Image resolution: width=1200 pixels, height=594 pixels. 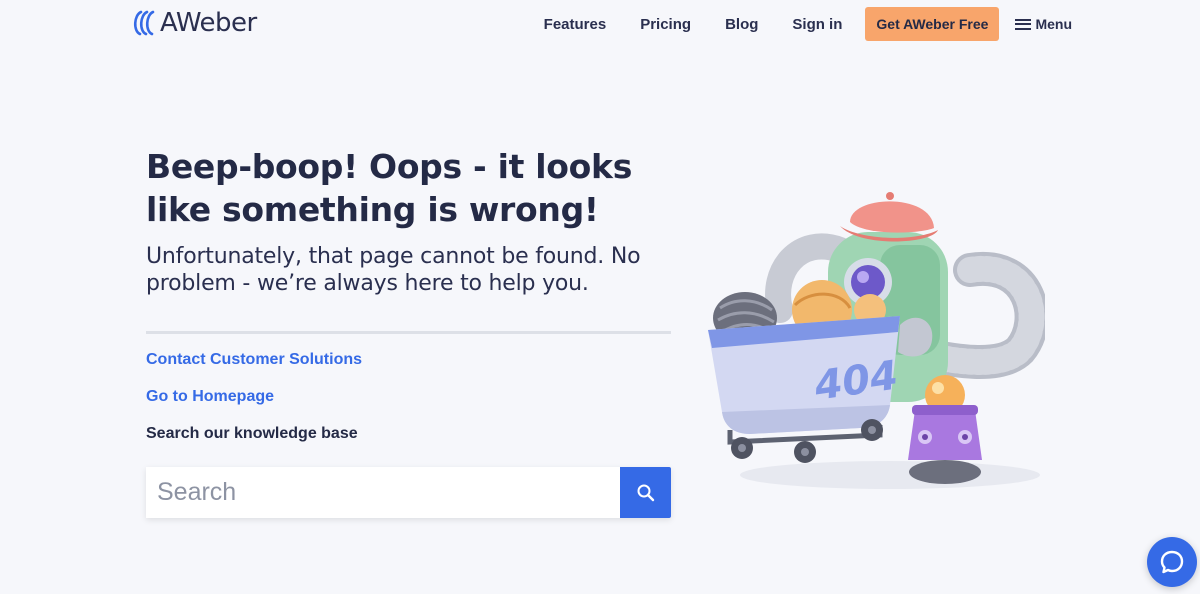 I want to click on nav-blog: Blog, so click(x=741, y=24).